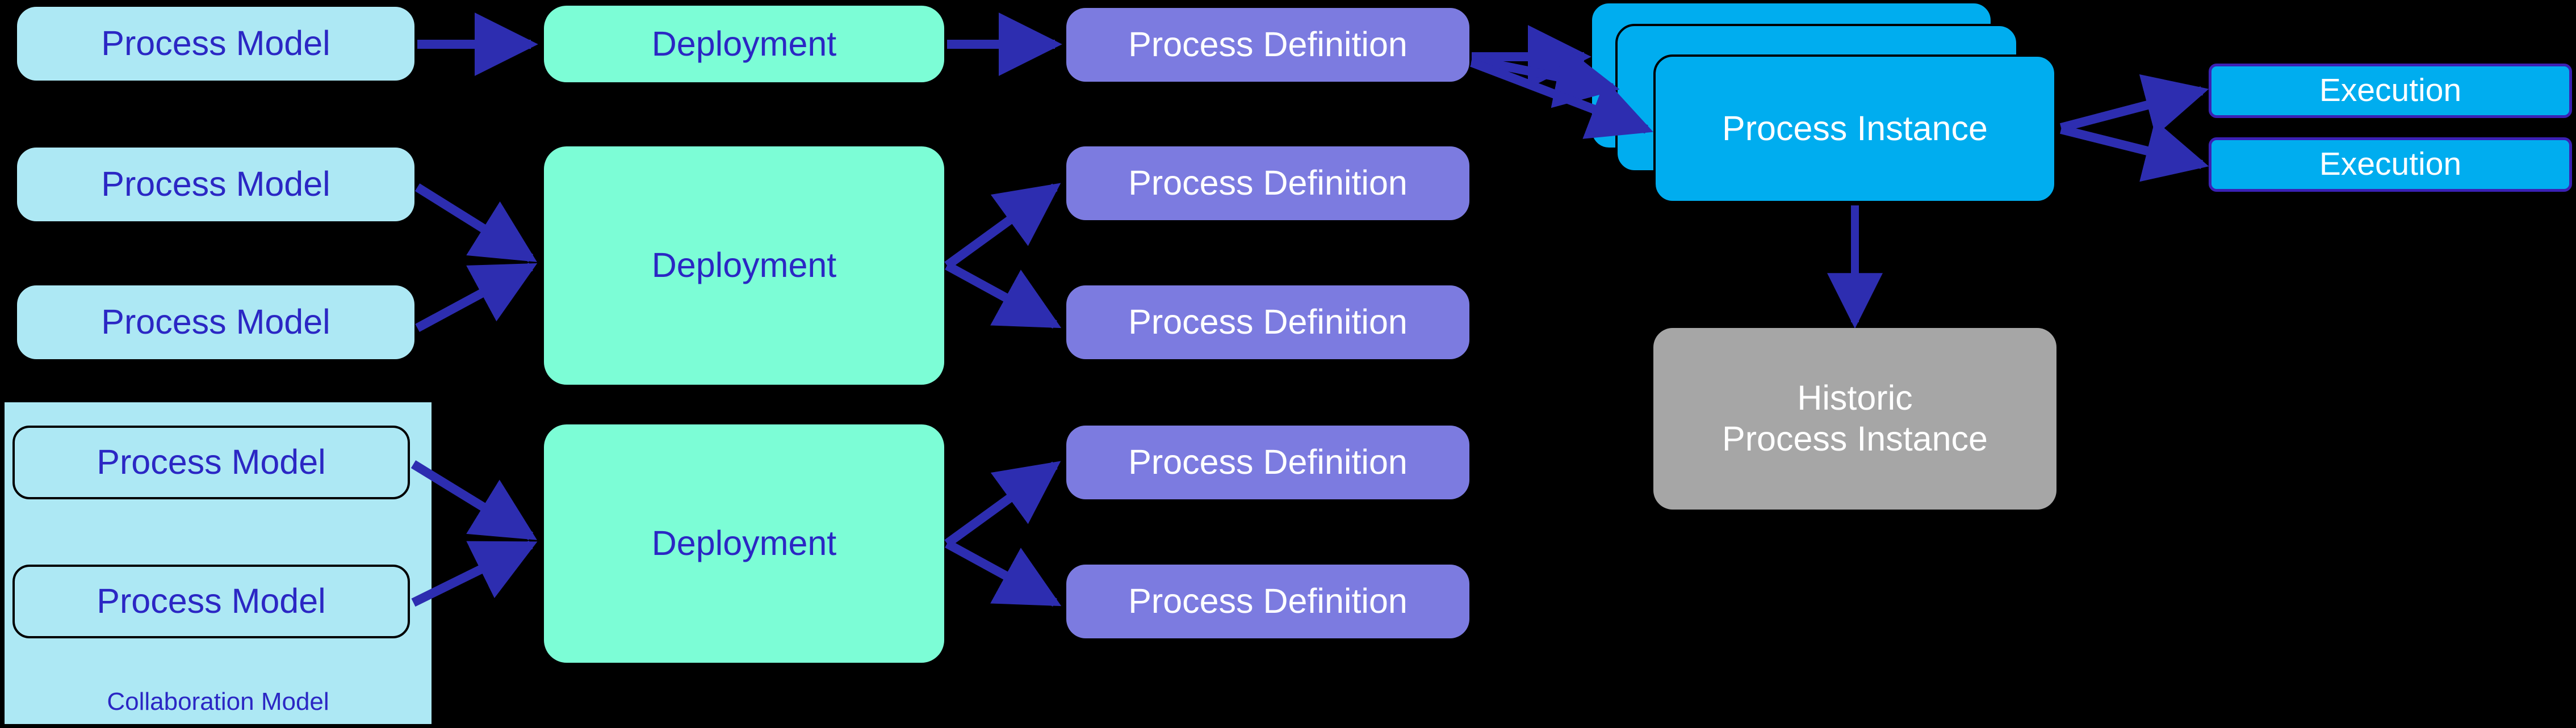  Describe the element at coordinates (1854, 419) in the screenshot. I see `historic-process-instance-node: Historic Process Instance` at that location.